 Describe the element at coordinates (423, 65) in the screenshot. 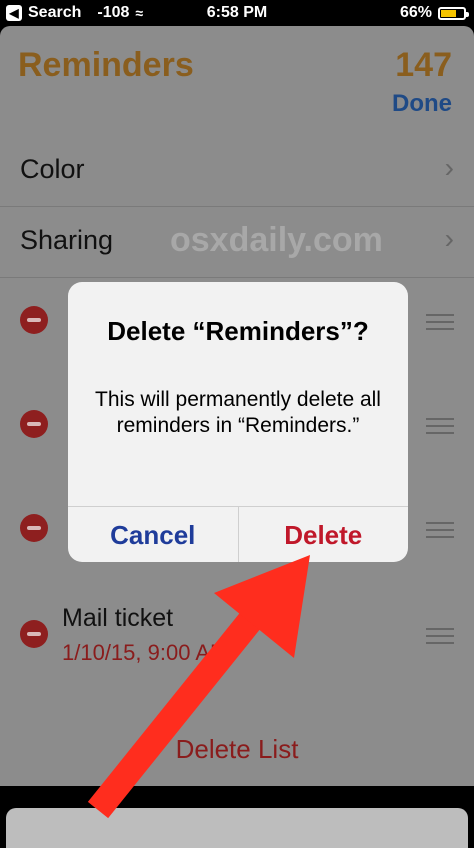

I see `reminder-count: 147` at that location.